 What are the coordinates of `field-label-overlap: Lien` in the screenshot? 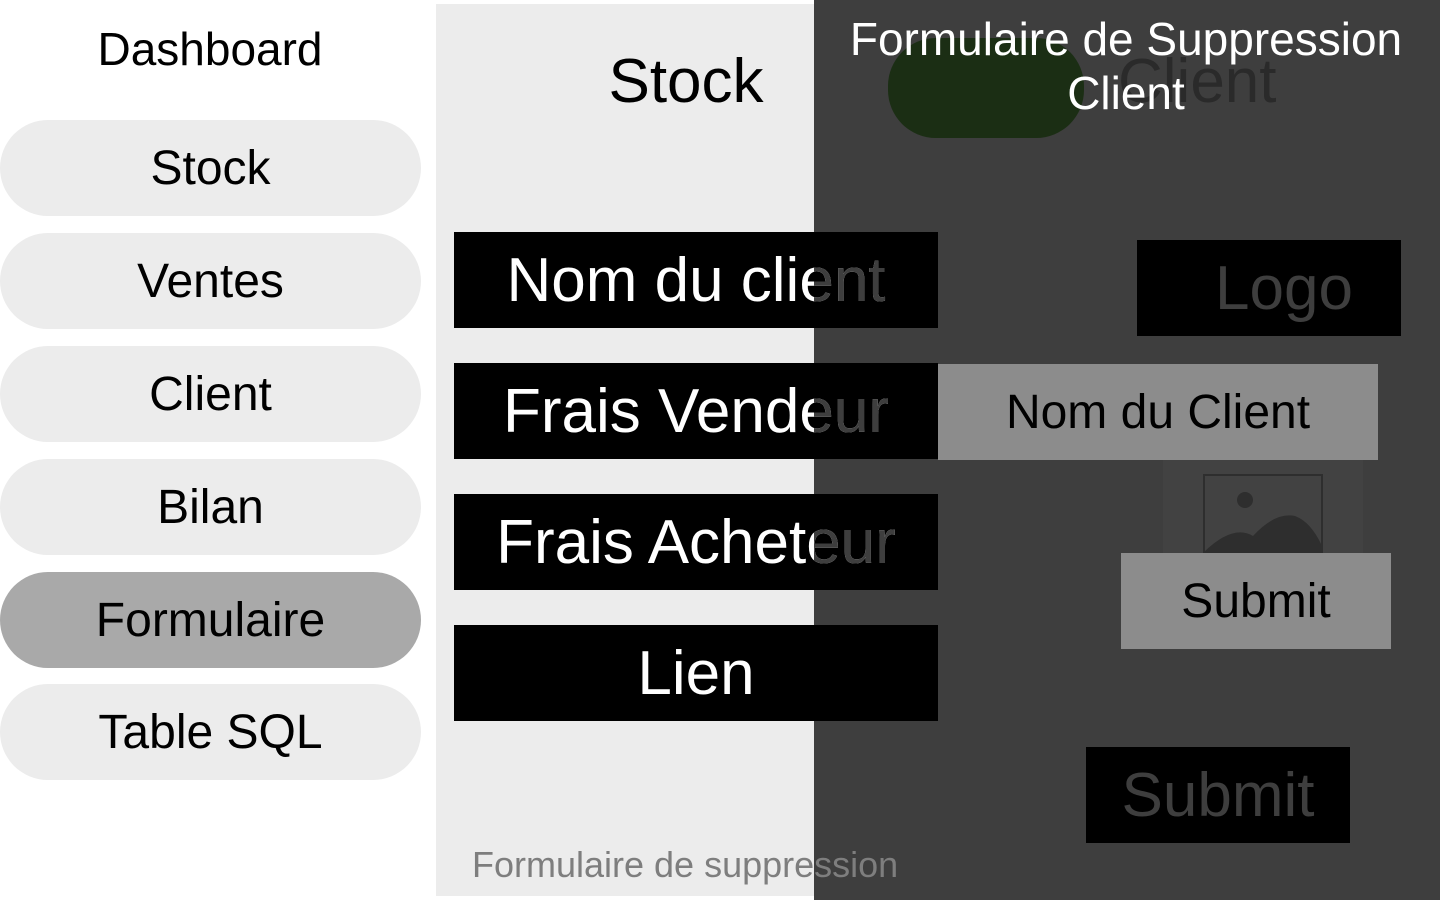 It's located at (876, 673).